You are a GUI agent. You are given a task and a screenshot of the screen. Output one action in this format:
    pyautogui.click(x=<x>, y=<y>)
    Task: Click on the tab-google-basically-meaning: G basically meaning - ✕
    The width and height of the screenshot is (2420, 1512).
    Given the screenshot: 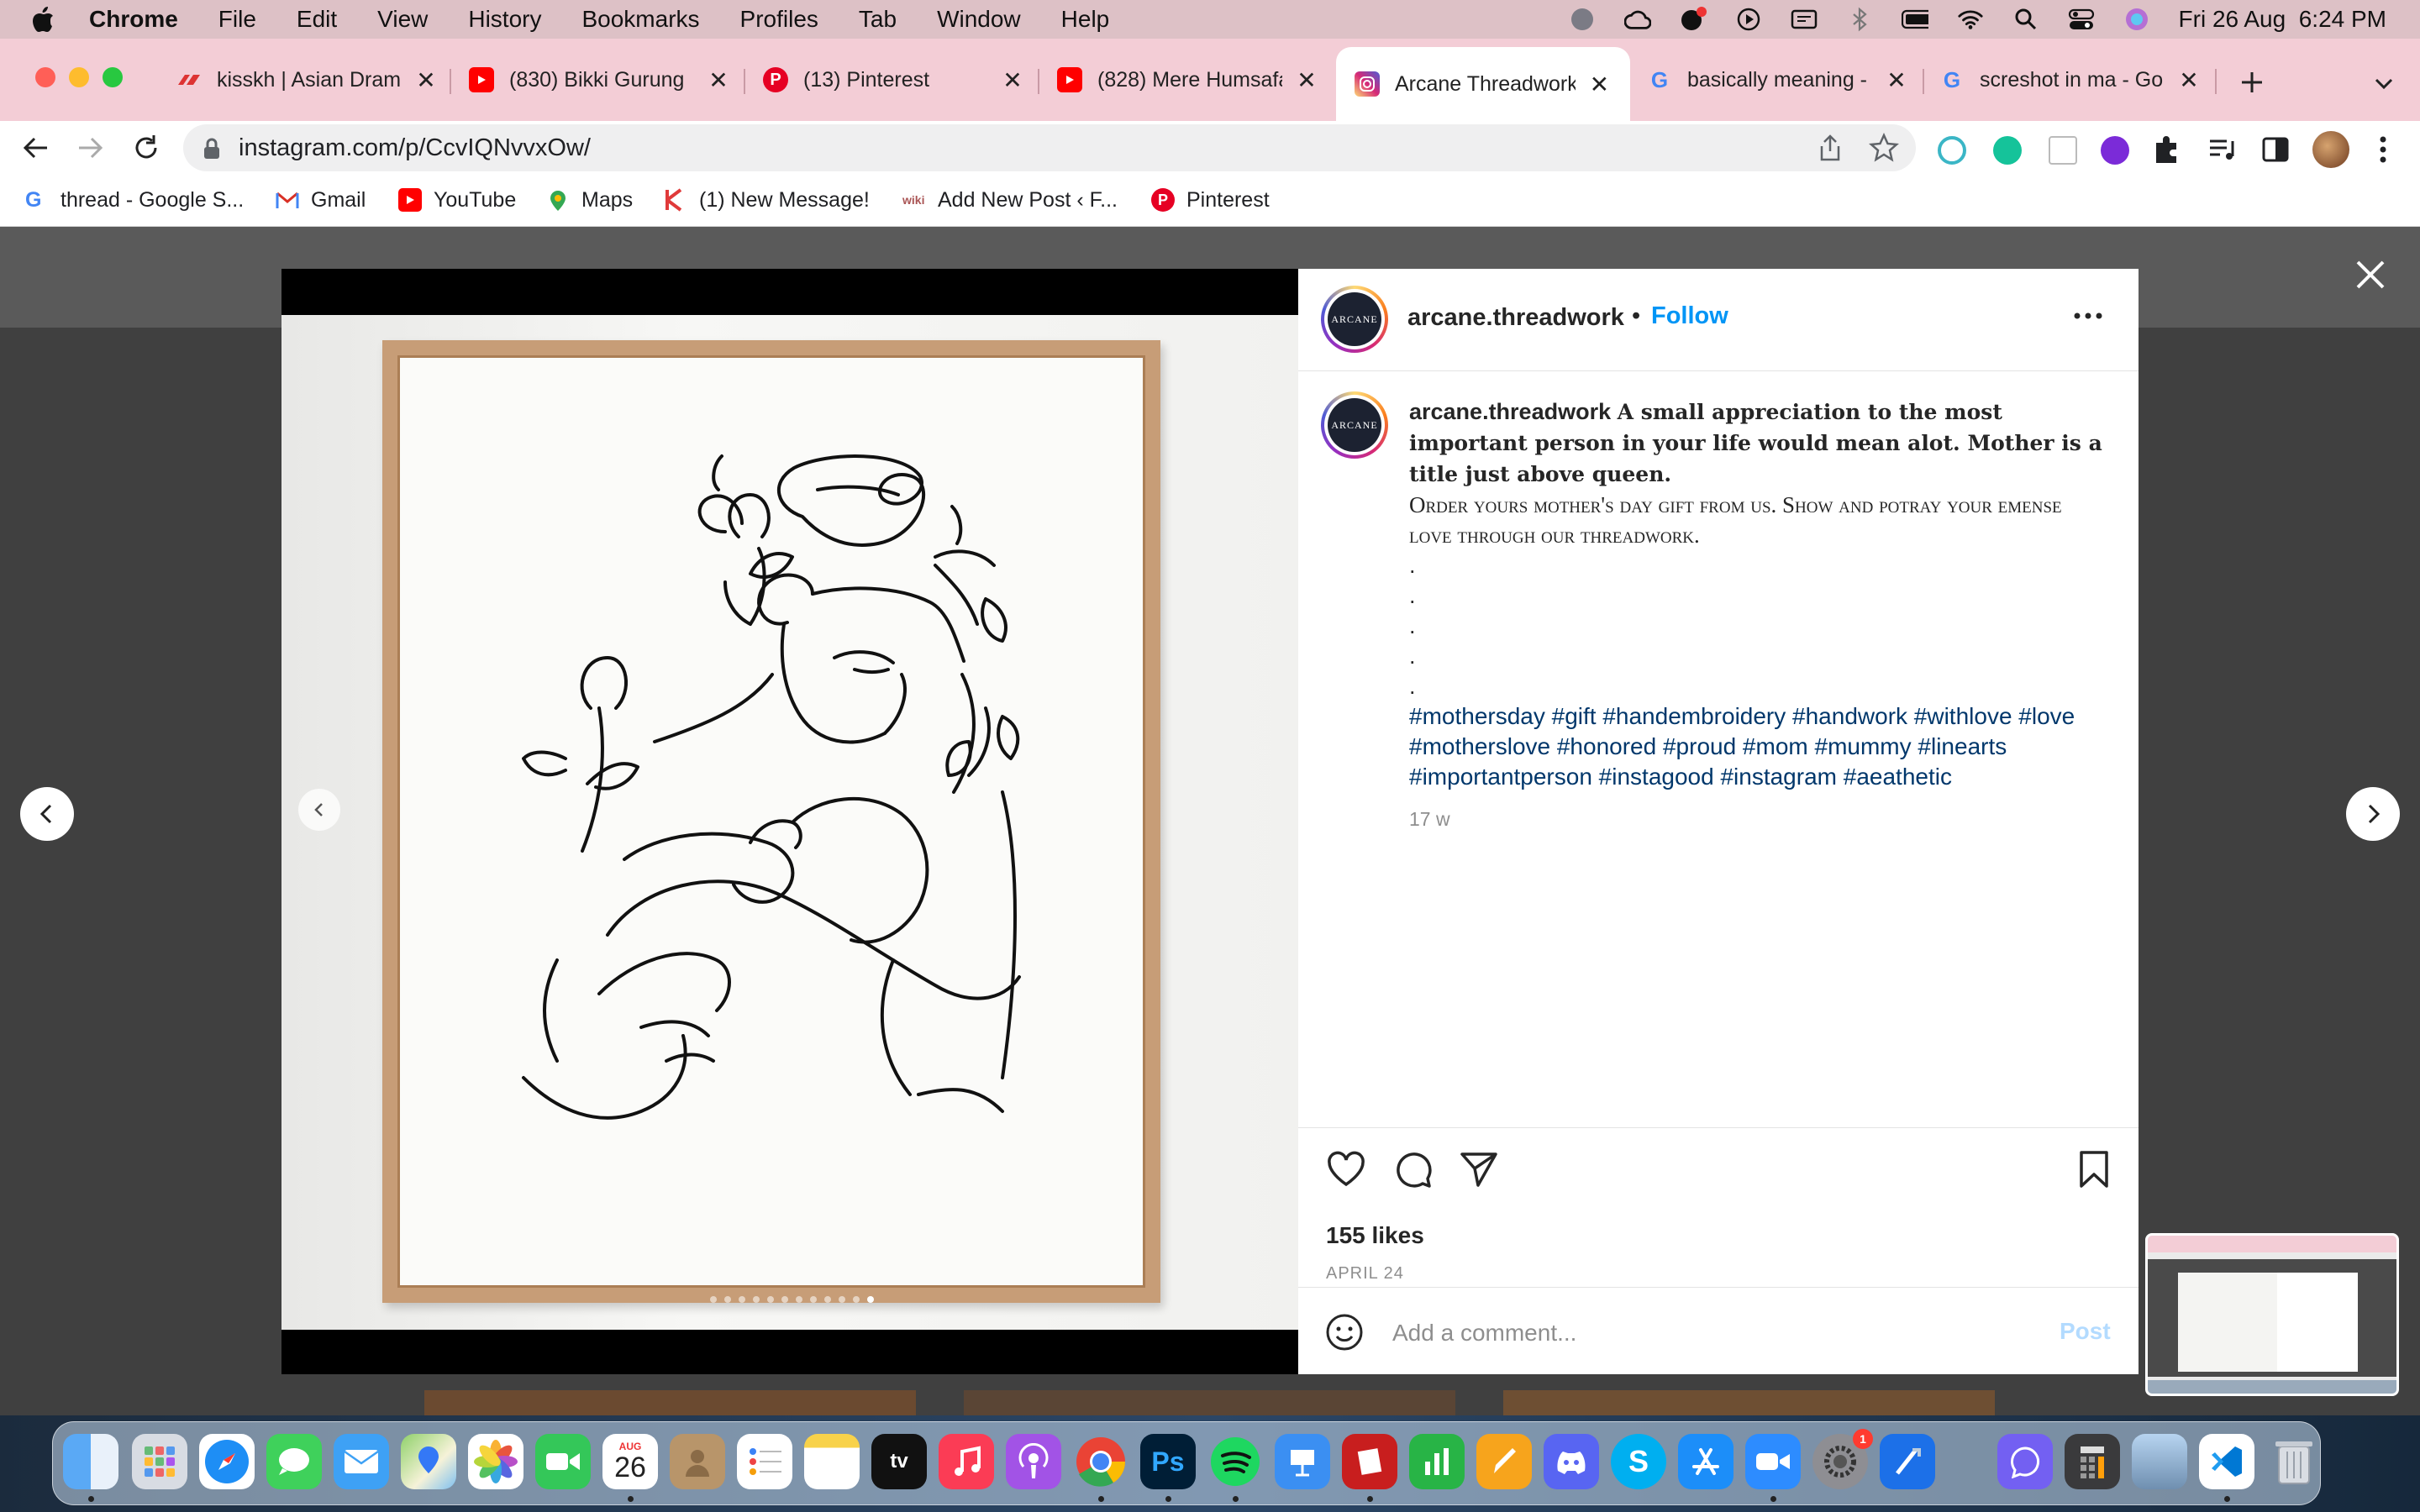 What is the action you would take?
    pyautogui.click(x=1778, y=80)
    